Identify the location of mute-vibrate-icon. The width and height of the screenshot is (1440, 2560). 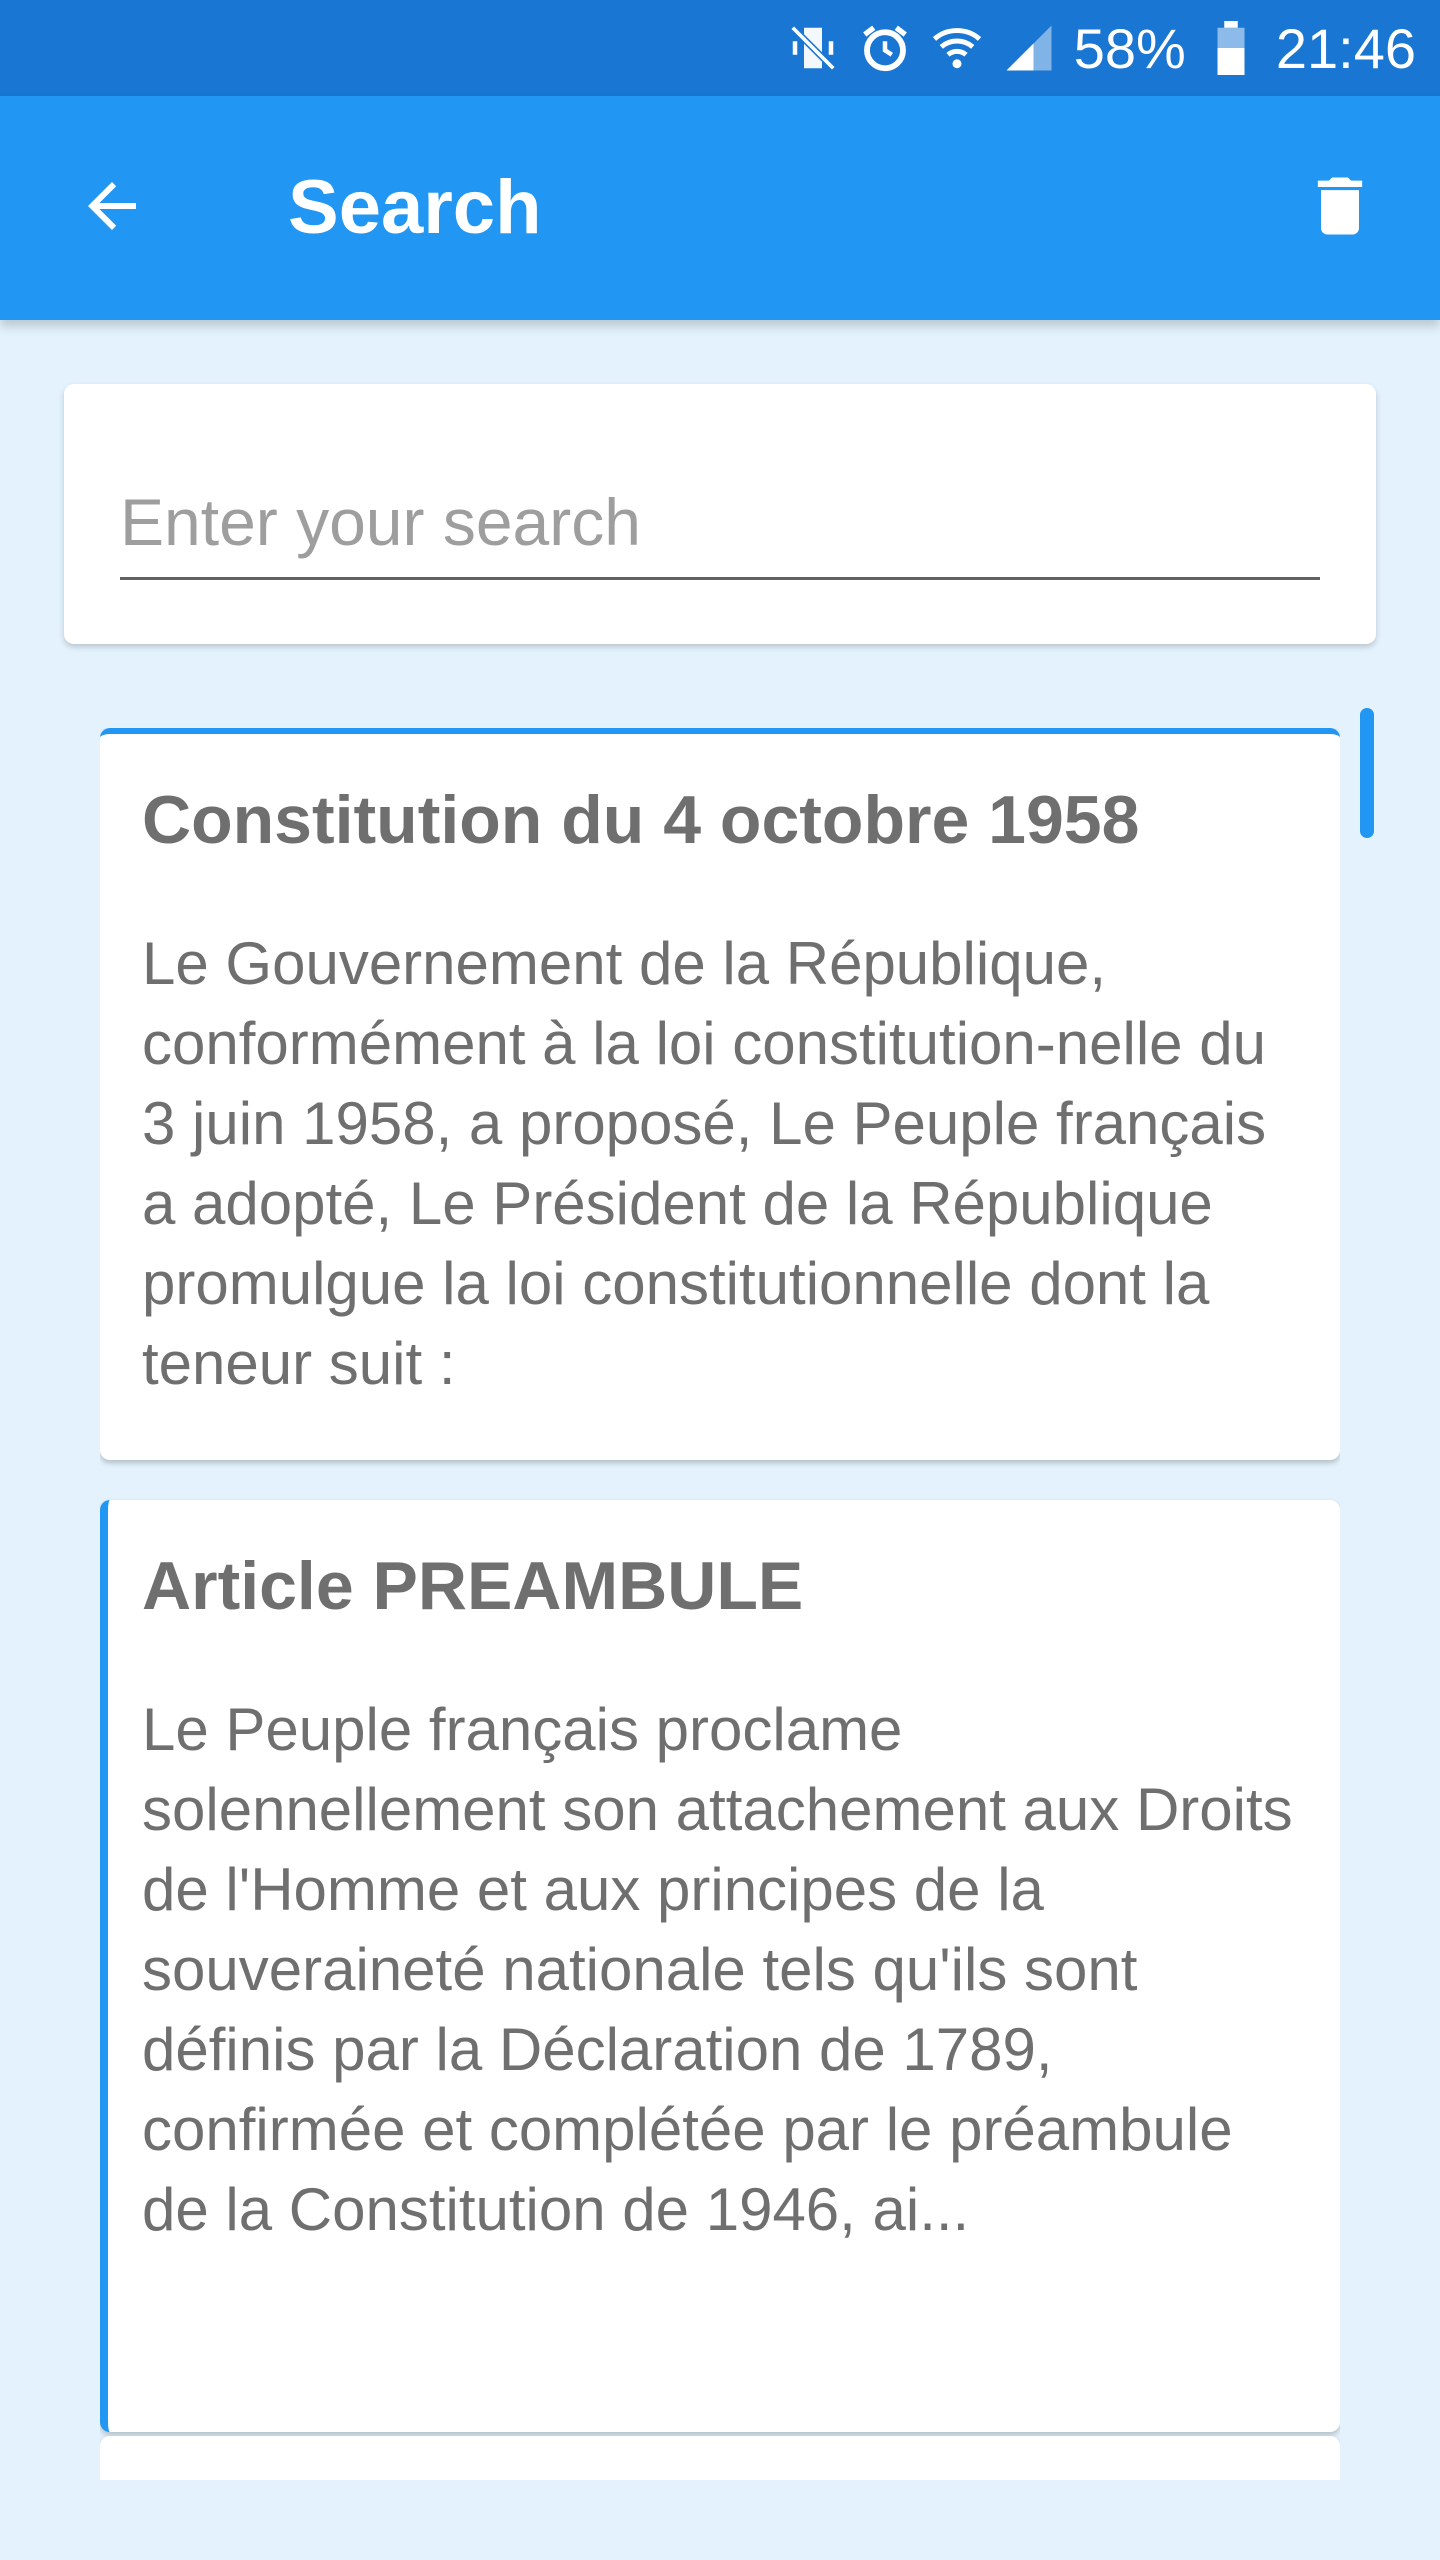
(813, 48).